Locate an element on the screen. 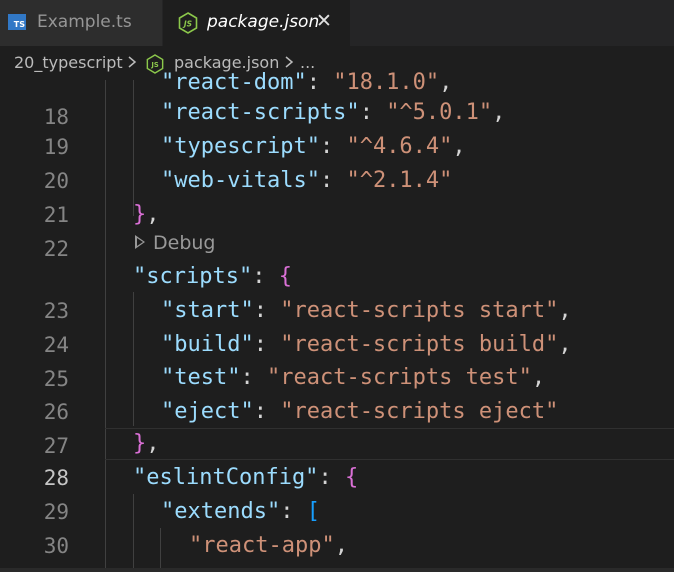 The width and height of the screenshot is (674, 572). json-value: "react-scripts build" is located at coordinates (419, 344).